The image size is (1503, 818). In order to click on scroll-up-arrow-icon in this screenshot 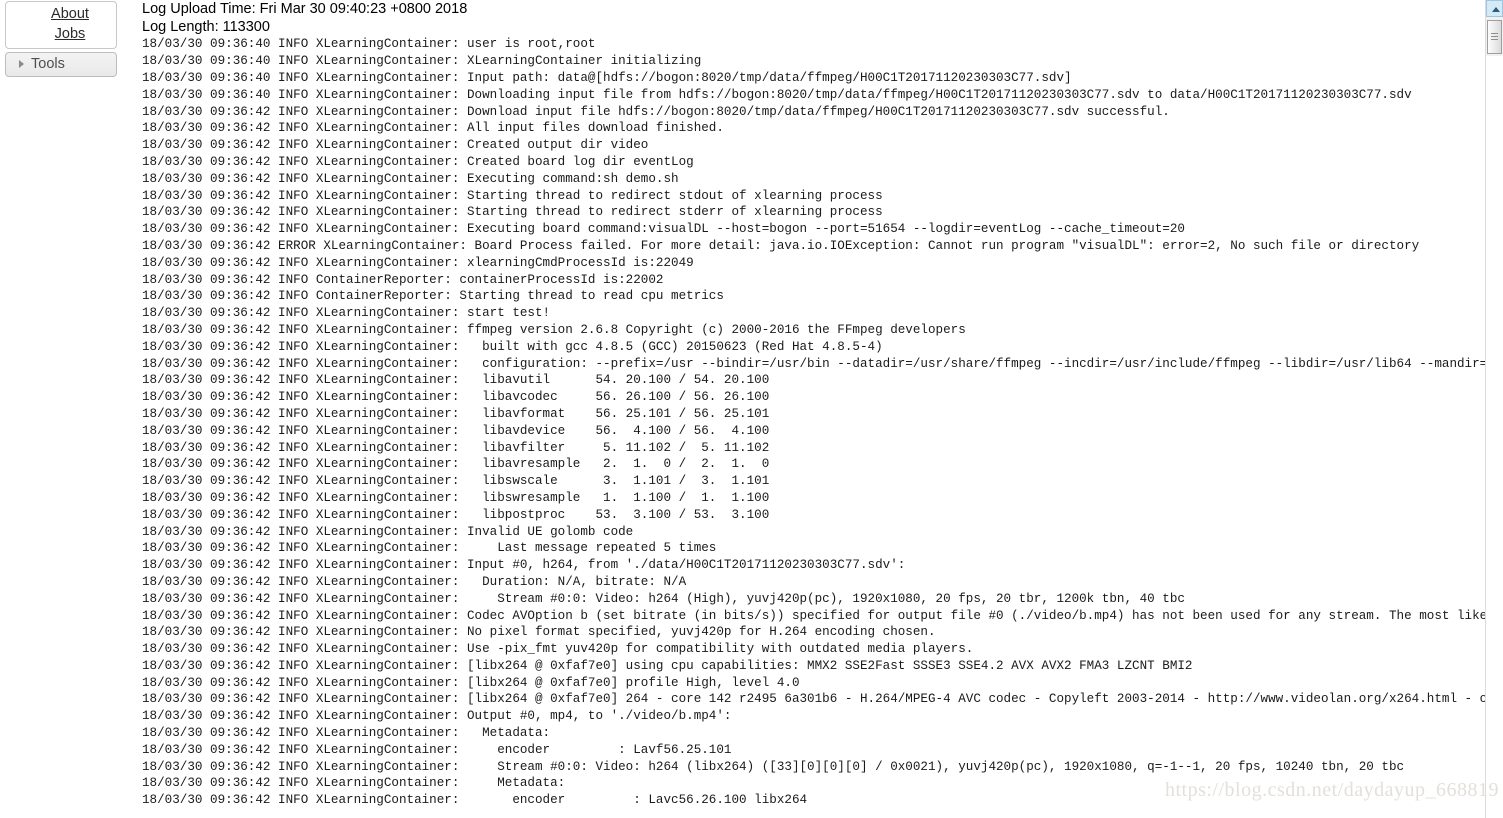, I will do `click(1494, 8)`.